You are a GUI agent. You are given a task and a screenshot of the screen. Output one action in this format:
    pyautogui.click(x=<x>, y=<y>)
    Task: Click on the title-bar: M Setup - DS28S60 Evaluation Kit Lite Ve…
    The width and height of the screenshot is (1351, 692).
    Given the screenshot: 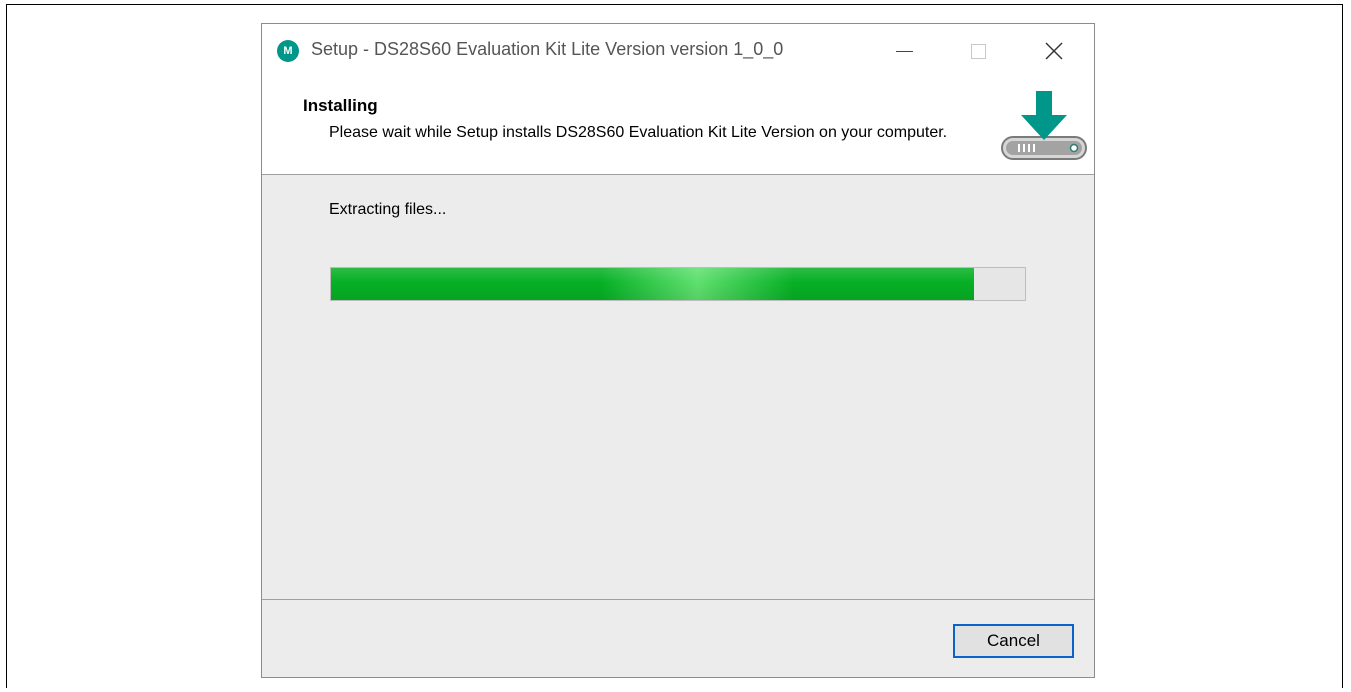 What is the action you would take?
    pyautogui.click(x=678, y=51)
    